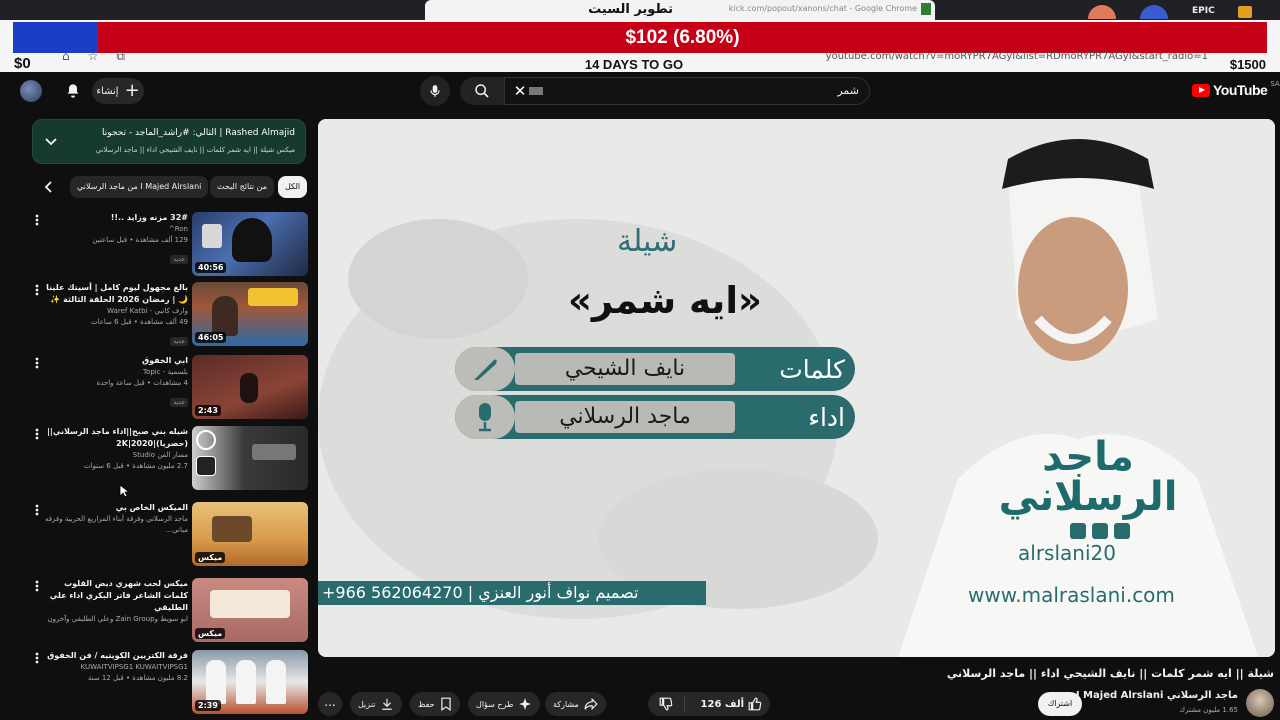 This screenshot has height=720, width=1280. I want to click on chrome-window-icon, so click(926, 9).